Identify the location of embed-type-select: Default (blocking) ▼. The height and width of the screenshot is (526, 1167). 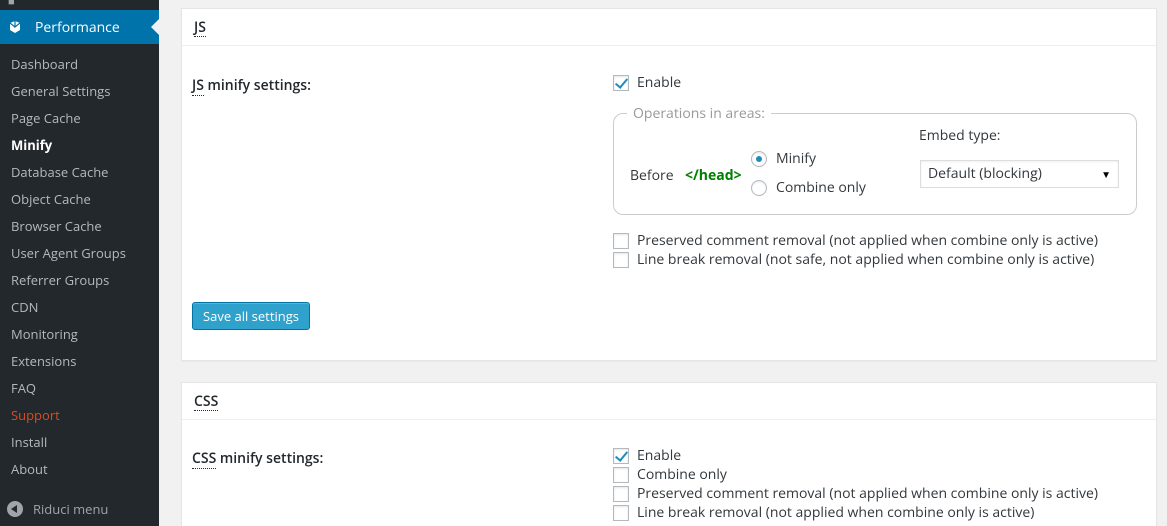
(1019, 174).